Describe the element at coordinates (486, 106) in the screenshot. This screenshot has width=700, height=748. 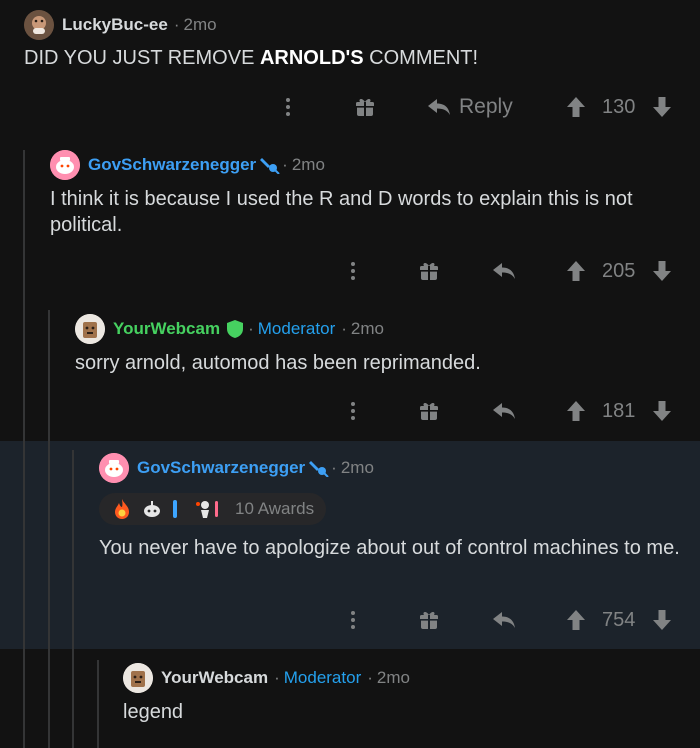
I see `reply-label: Reply` at that location.